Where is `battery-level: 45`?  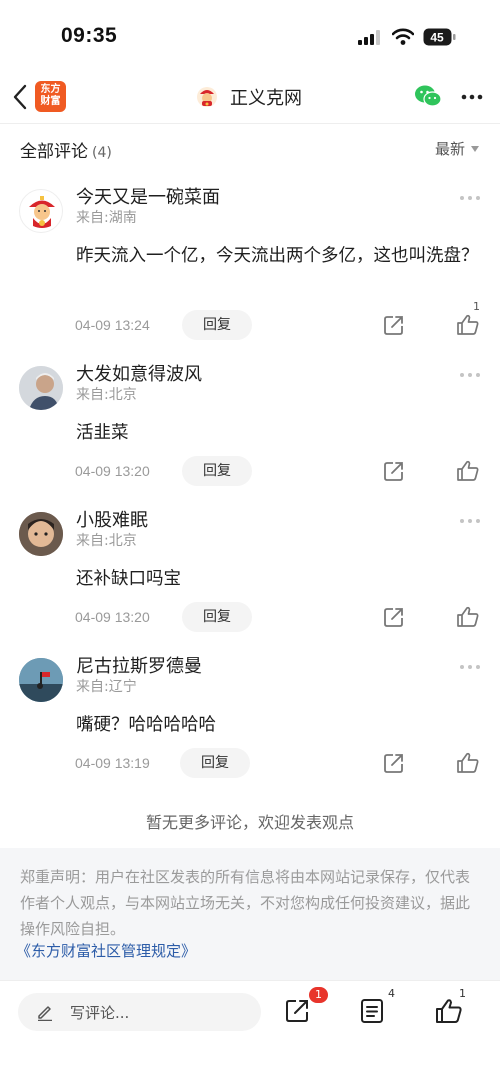 battery-level: 45 is located at coordinates (437, 38).